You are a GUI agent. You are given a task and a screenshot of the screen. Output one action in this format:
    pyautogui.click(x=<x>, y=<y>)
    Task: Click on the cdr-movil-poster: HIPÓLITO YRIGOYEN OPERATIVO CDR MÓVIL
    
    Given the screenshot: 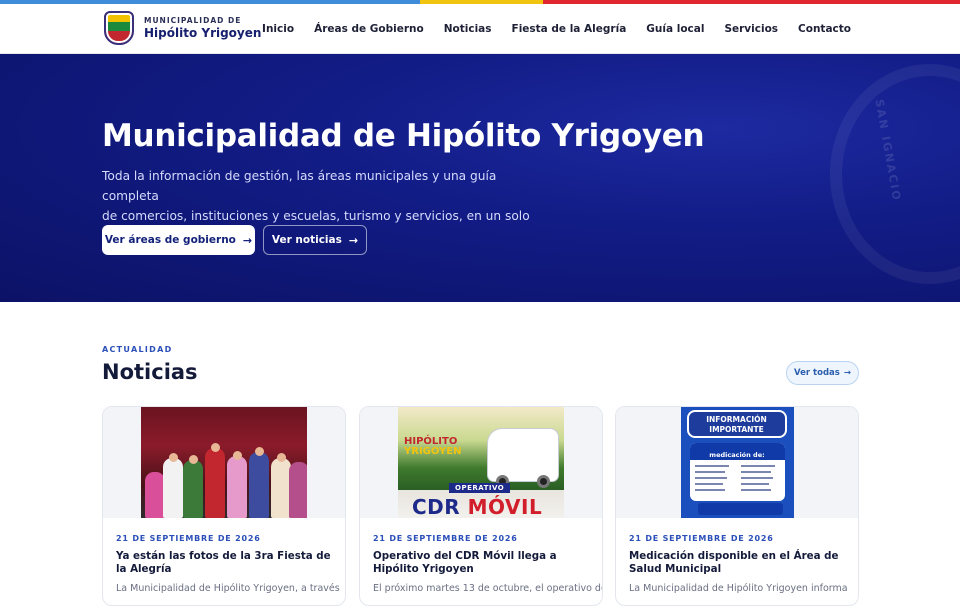 What is the action you would take?
    pyautogui.click(x=481, y=462)
    